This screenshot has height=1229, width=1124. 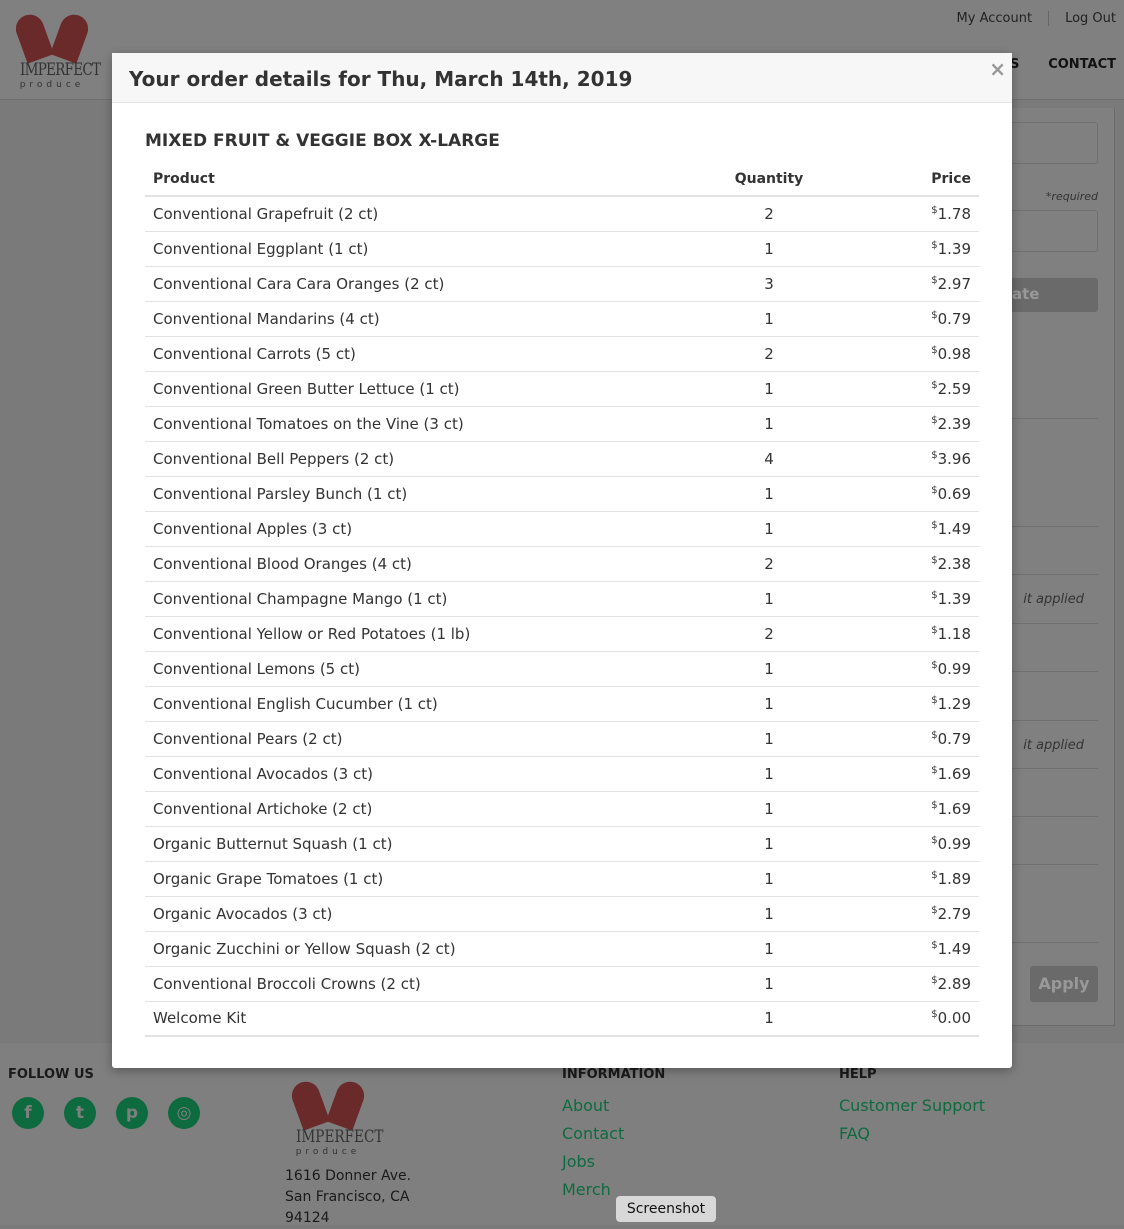 What do you see at coordinates (562, 878) in the screenshot?
I see `table-row: Organic Grape Tomatoes (1 ct) 1 $1.89` at bounding box center [562, 878].